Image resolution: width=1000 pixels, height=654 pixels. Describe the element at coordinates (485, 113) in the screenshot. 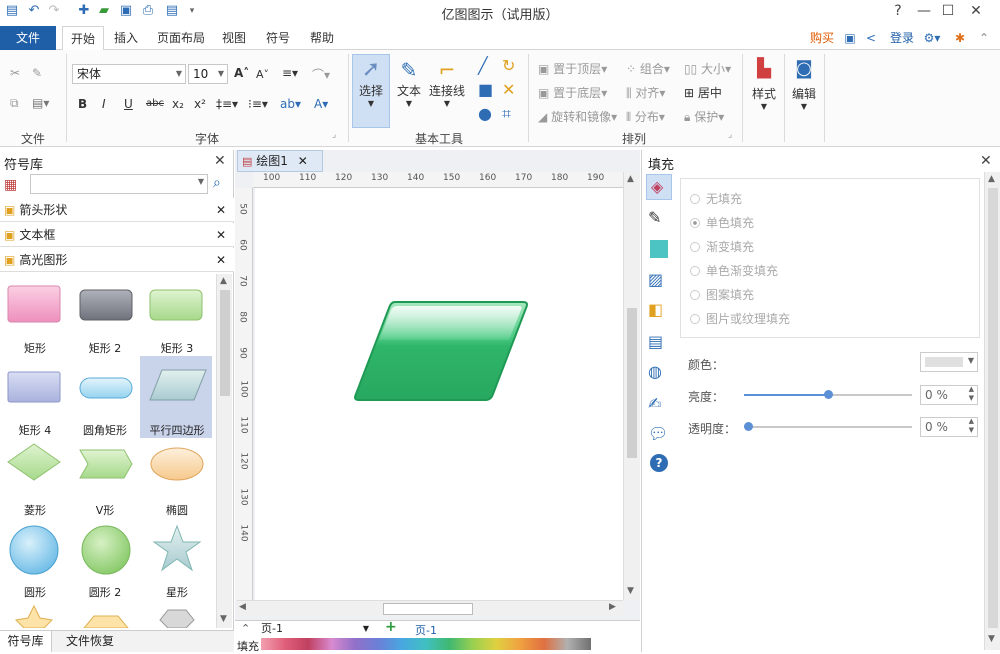

I see `ellipse-tool-icon: ●` at that location.